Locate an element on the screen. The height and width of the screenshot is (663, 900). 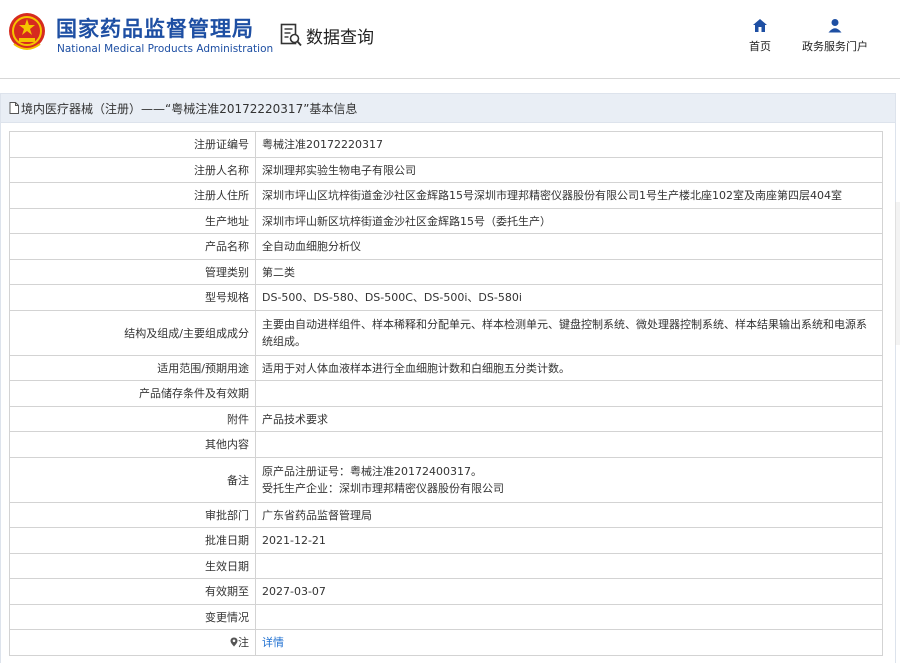
field-key: 生产地址 is located at coordinates (132, 220).